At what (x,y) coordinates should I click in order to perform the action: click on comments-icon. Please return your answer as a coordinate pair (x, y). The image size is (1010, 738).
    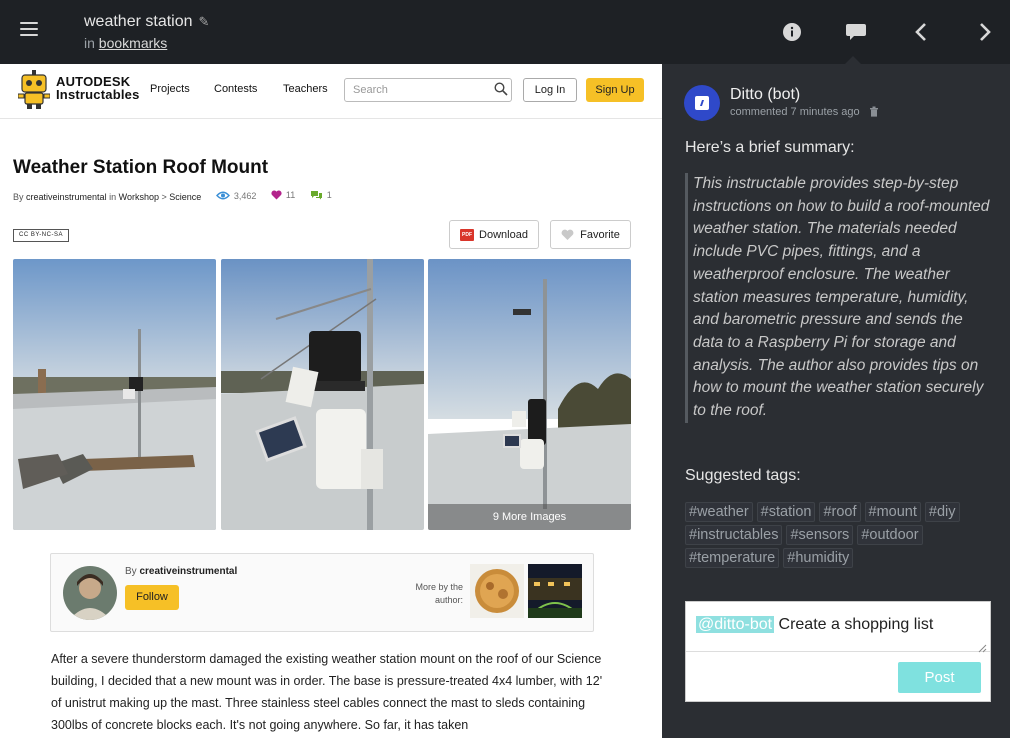
    Looking at the image, I should click on (316, 195).